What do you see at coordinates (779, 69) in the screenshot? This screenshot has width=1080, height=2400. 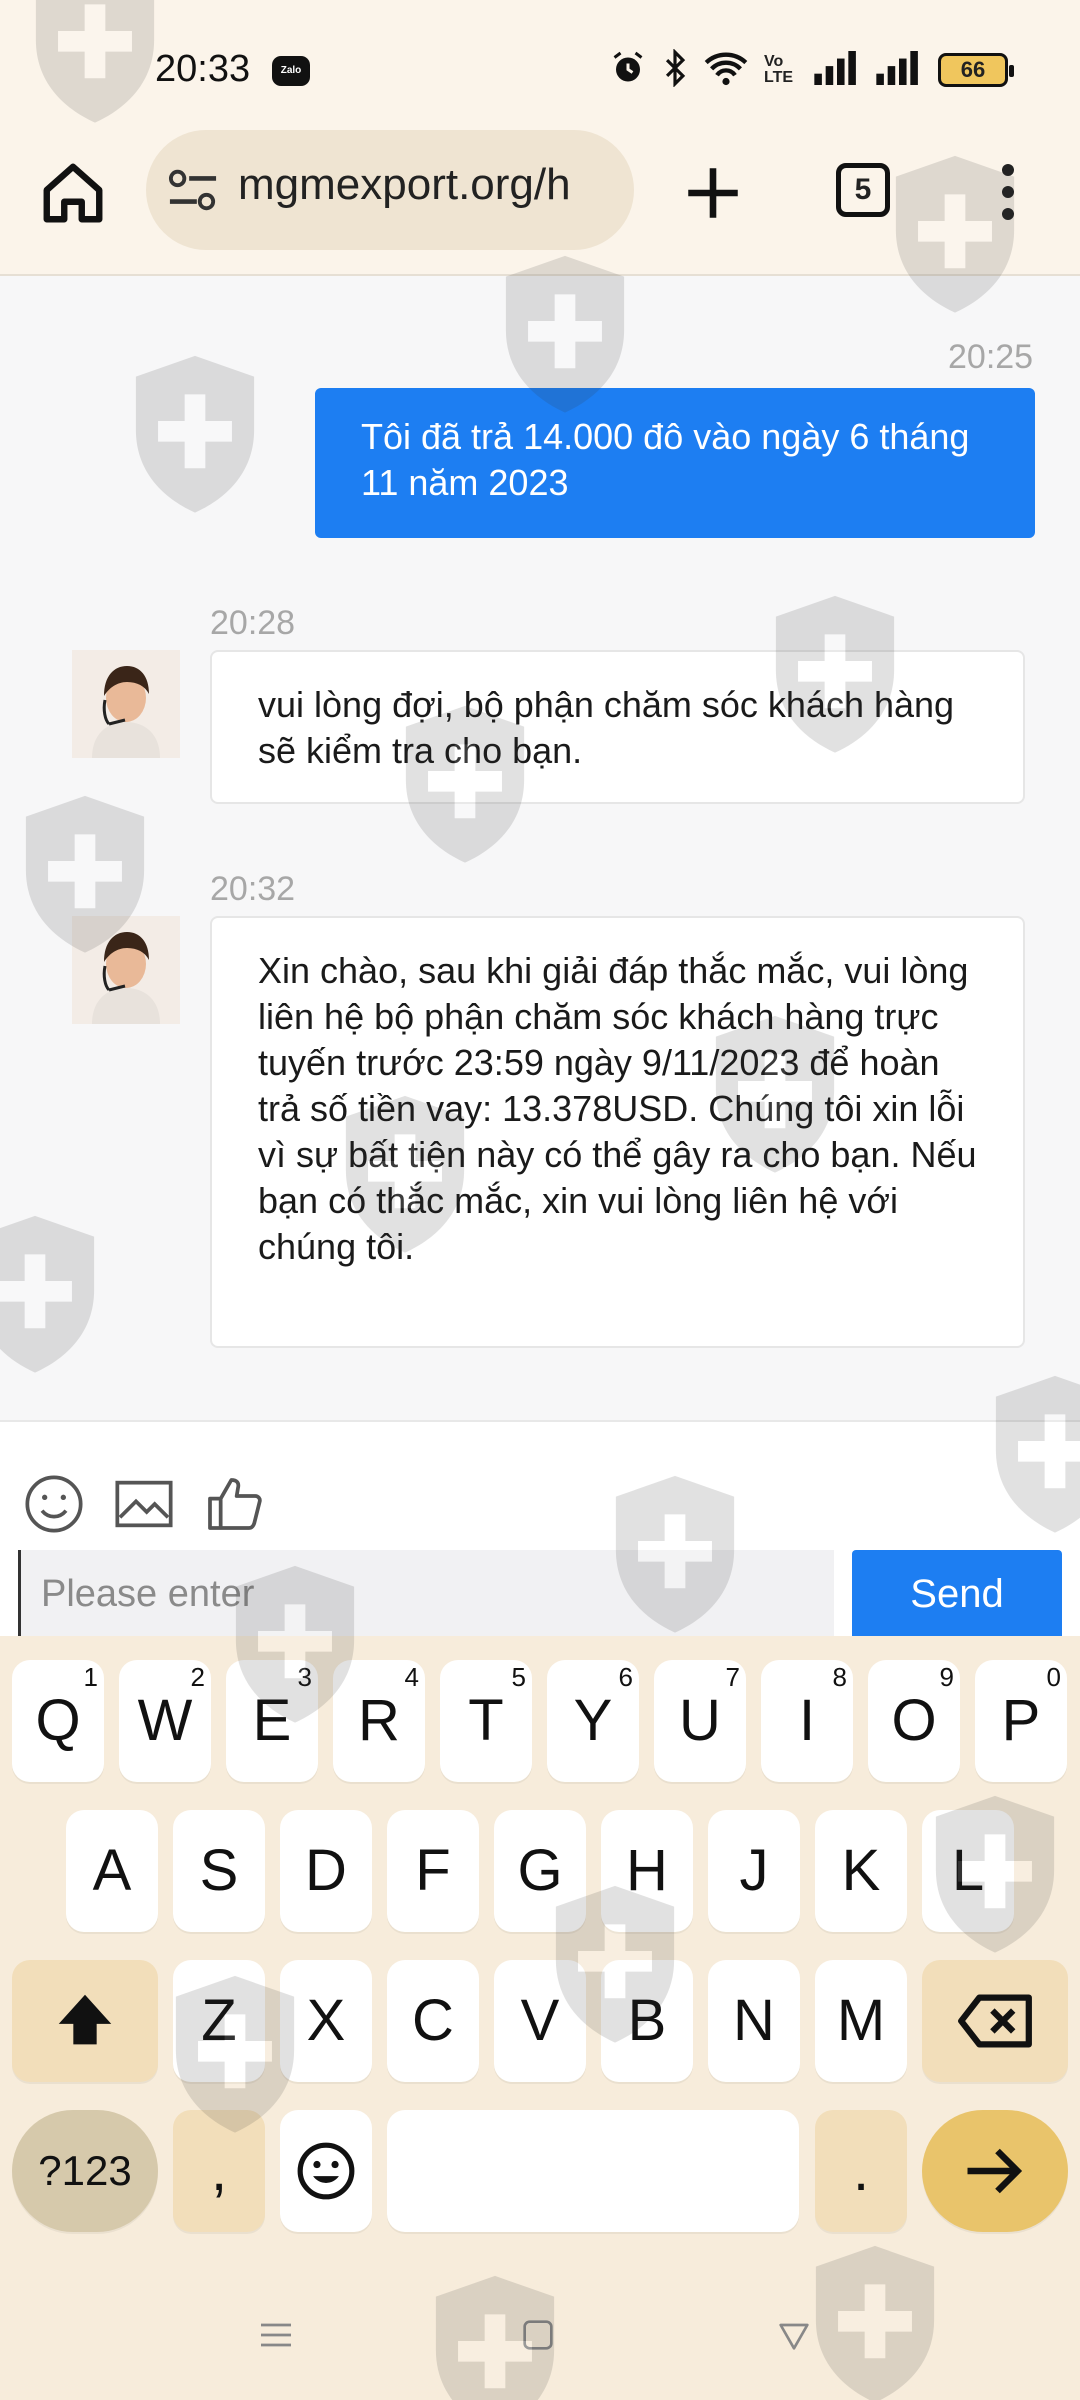 I see `volte-icon: Vo LTE` at bounding box center [779, 69].